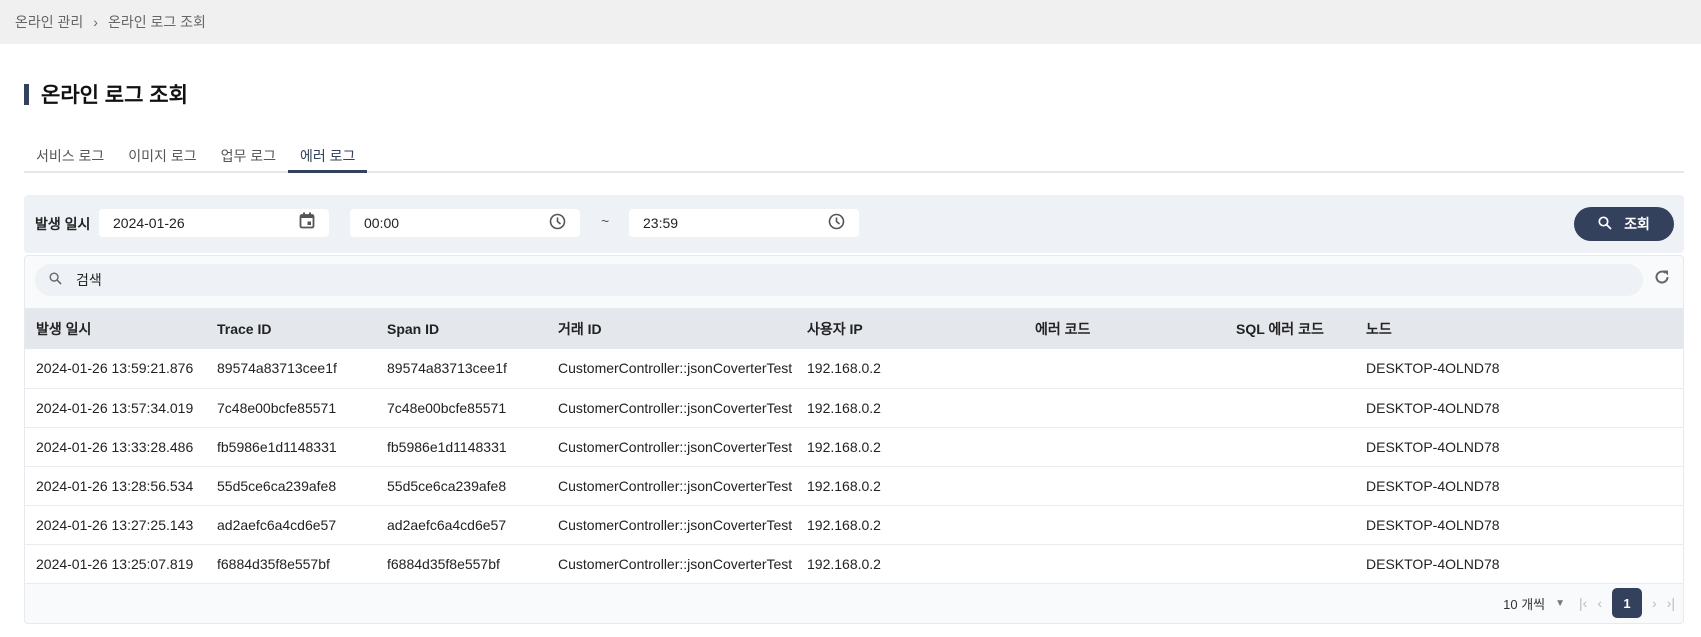  I want to click on pagination: 10 개씩 ▼ |‹ ‹ 1 › ›|, so click(1593, 603).